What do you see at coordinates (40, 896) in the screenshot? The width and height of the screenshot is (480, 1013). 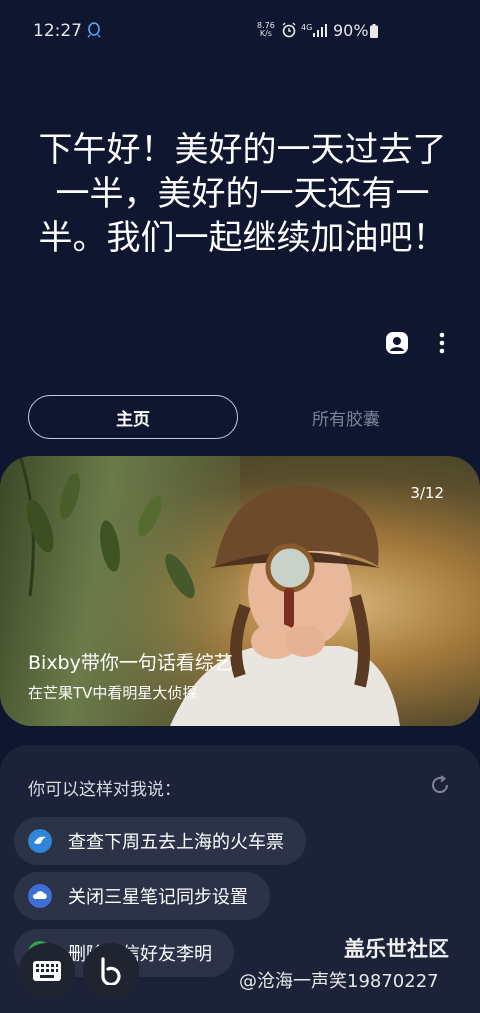 I see `samsung-cloud-icon` at bounding box center [40, 896].